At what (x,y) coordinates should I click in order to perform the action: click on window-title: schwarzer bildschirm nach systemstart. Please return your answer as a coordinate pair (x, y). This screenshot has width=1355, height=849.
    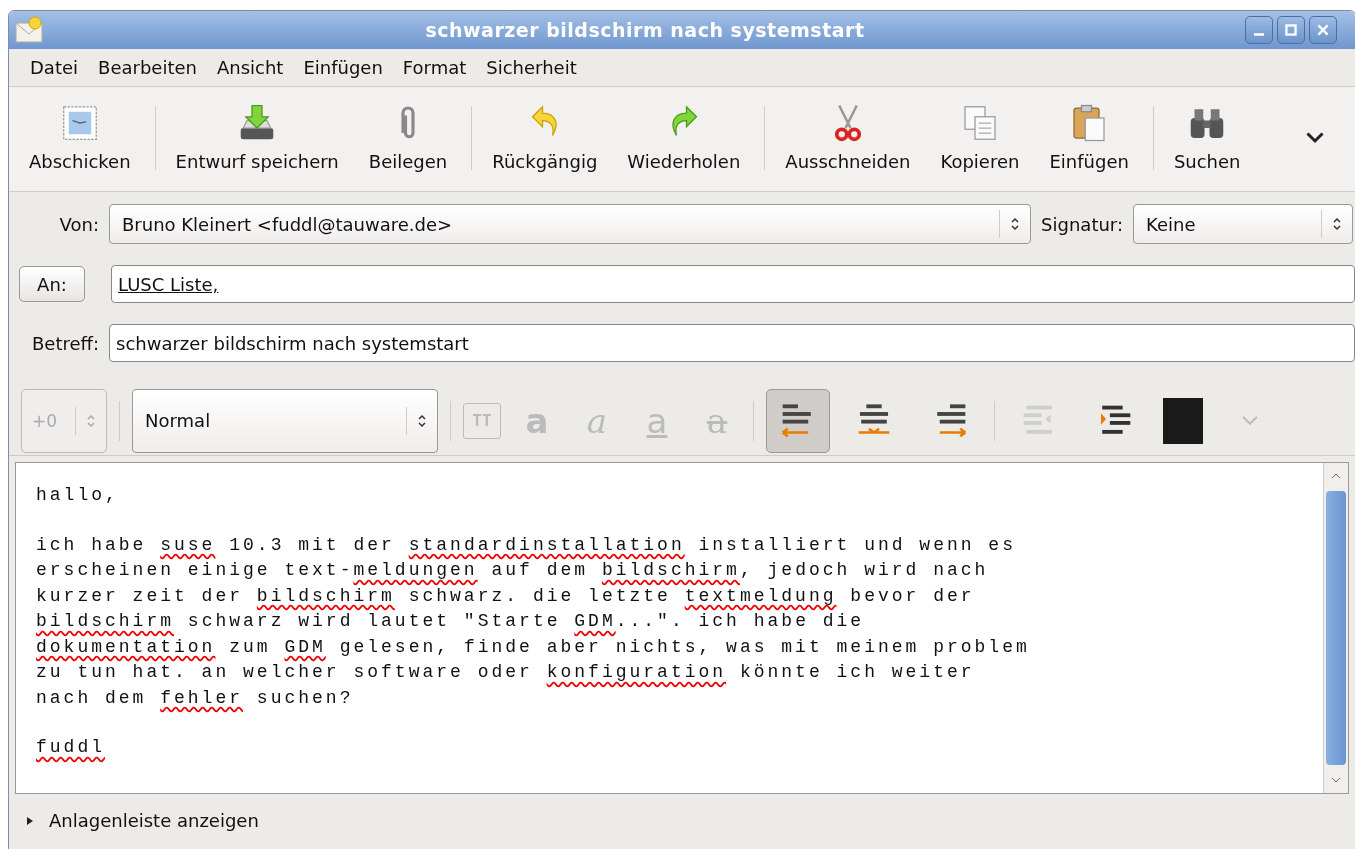
    Looking at the image, I should click on (645, 30).